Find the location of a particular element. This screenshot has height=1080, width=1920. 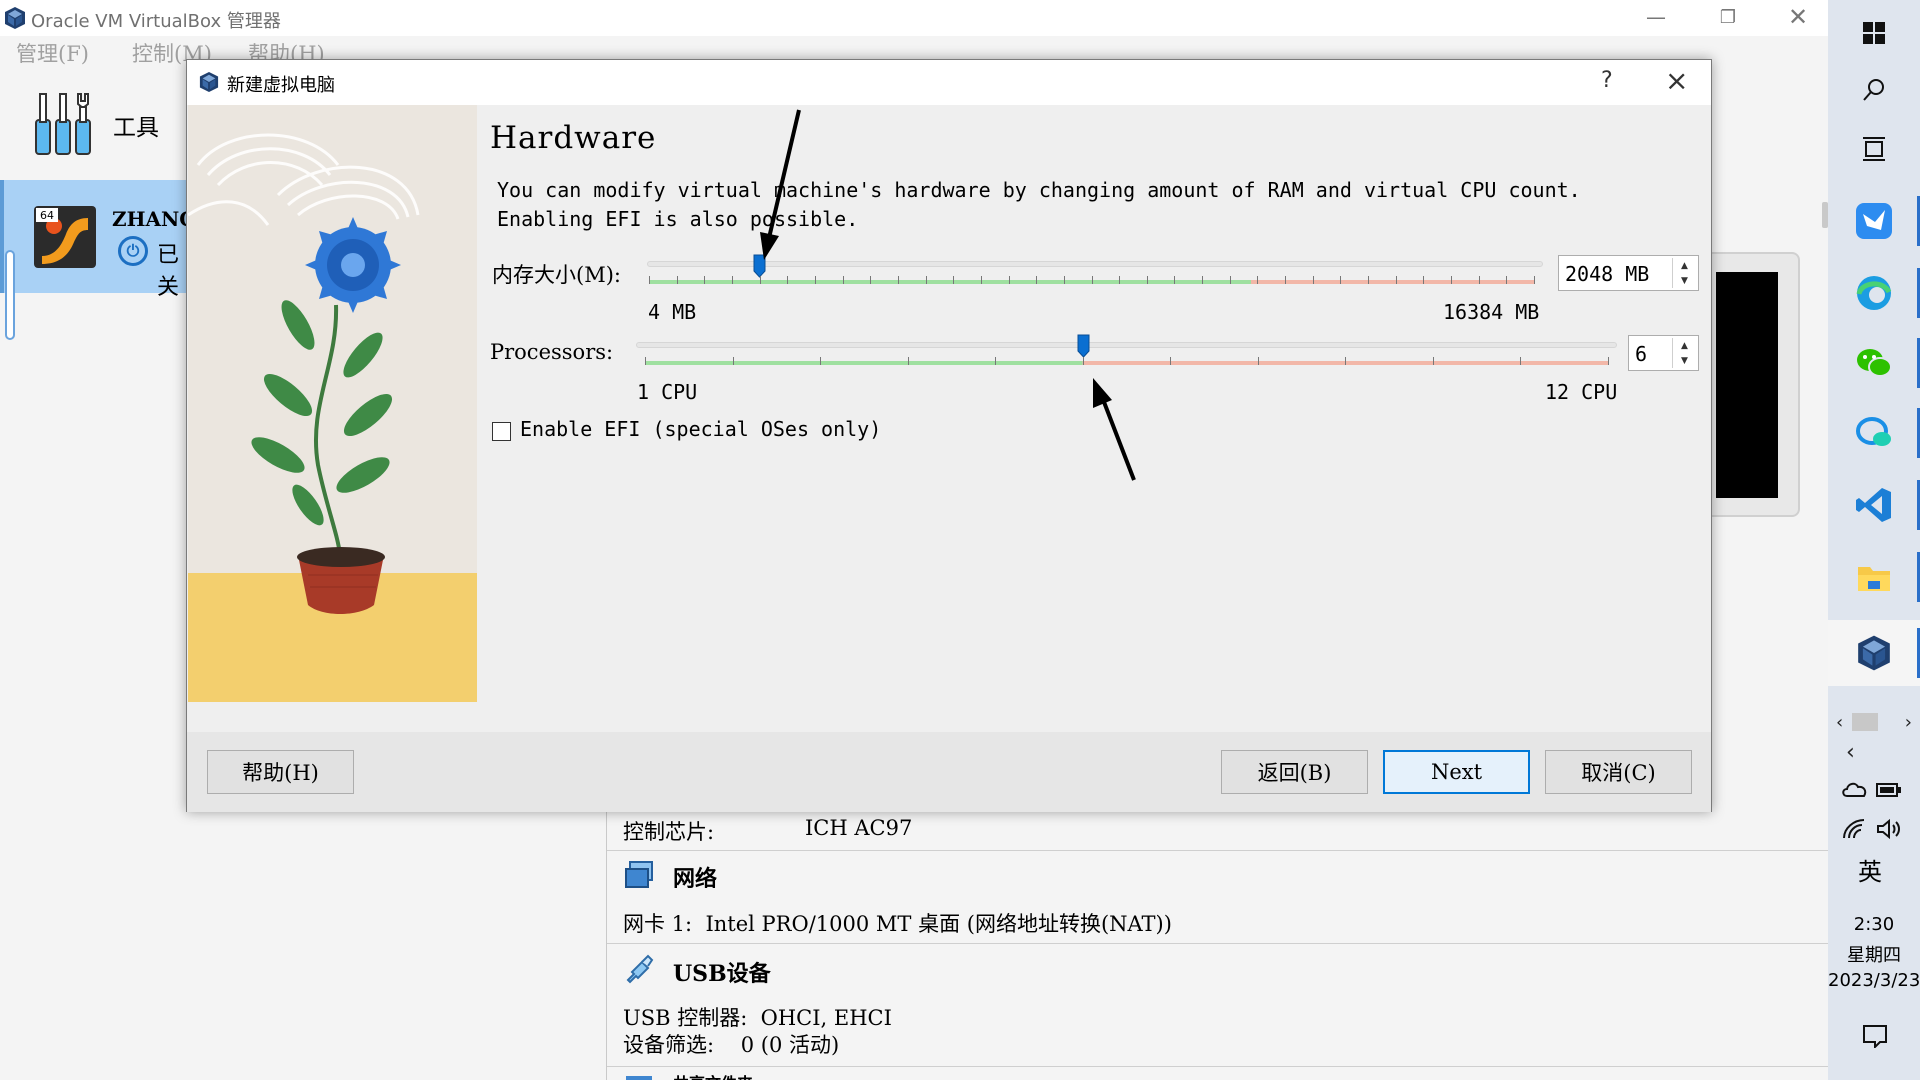

search-icon is located at coordinates (1873, 90).